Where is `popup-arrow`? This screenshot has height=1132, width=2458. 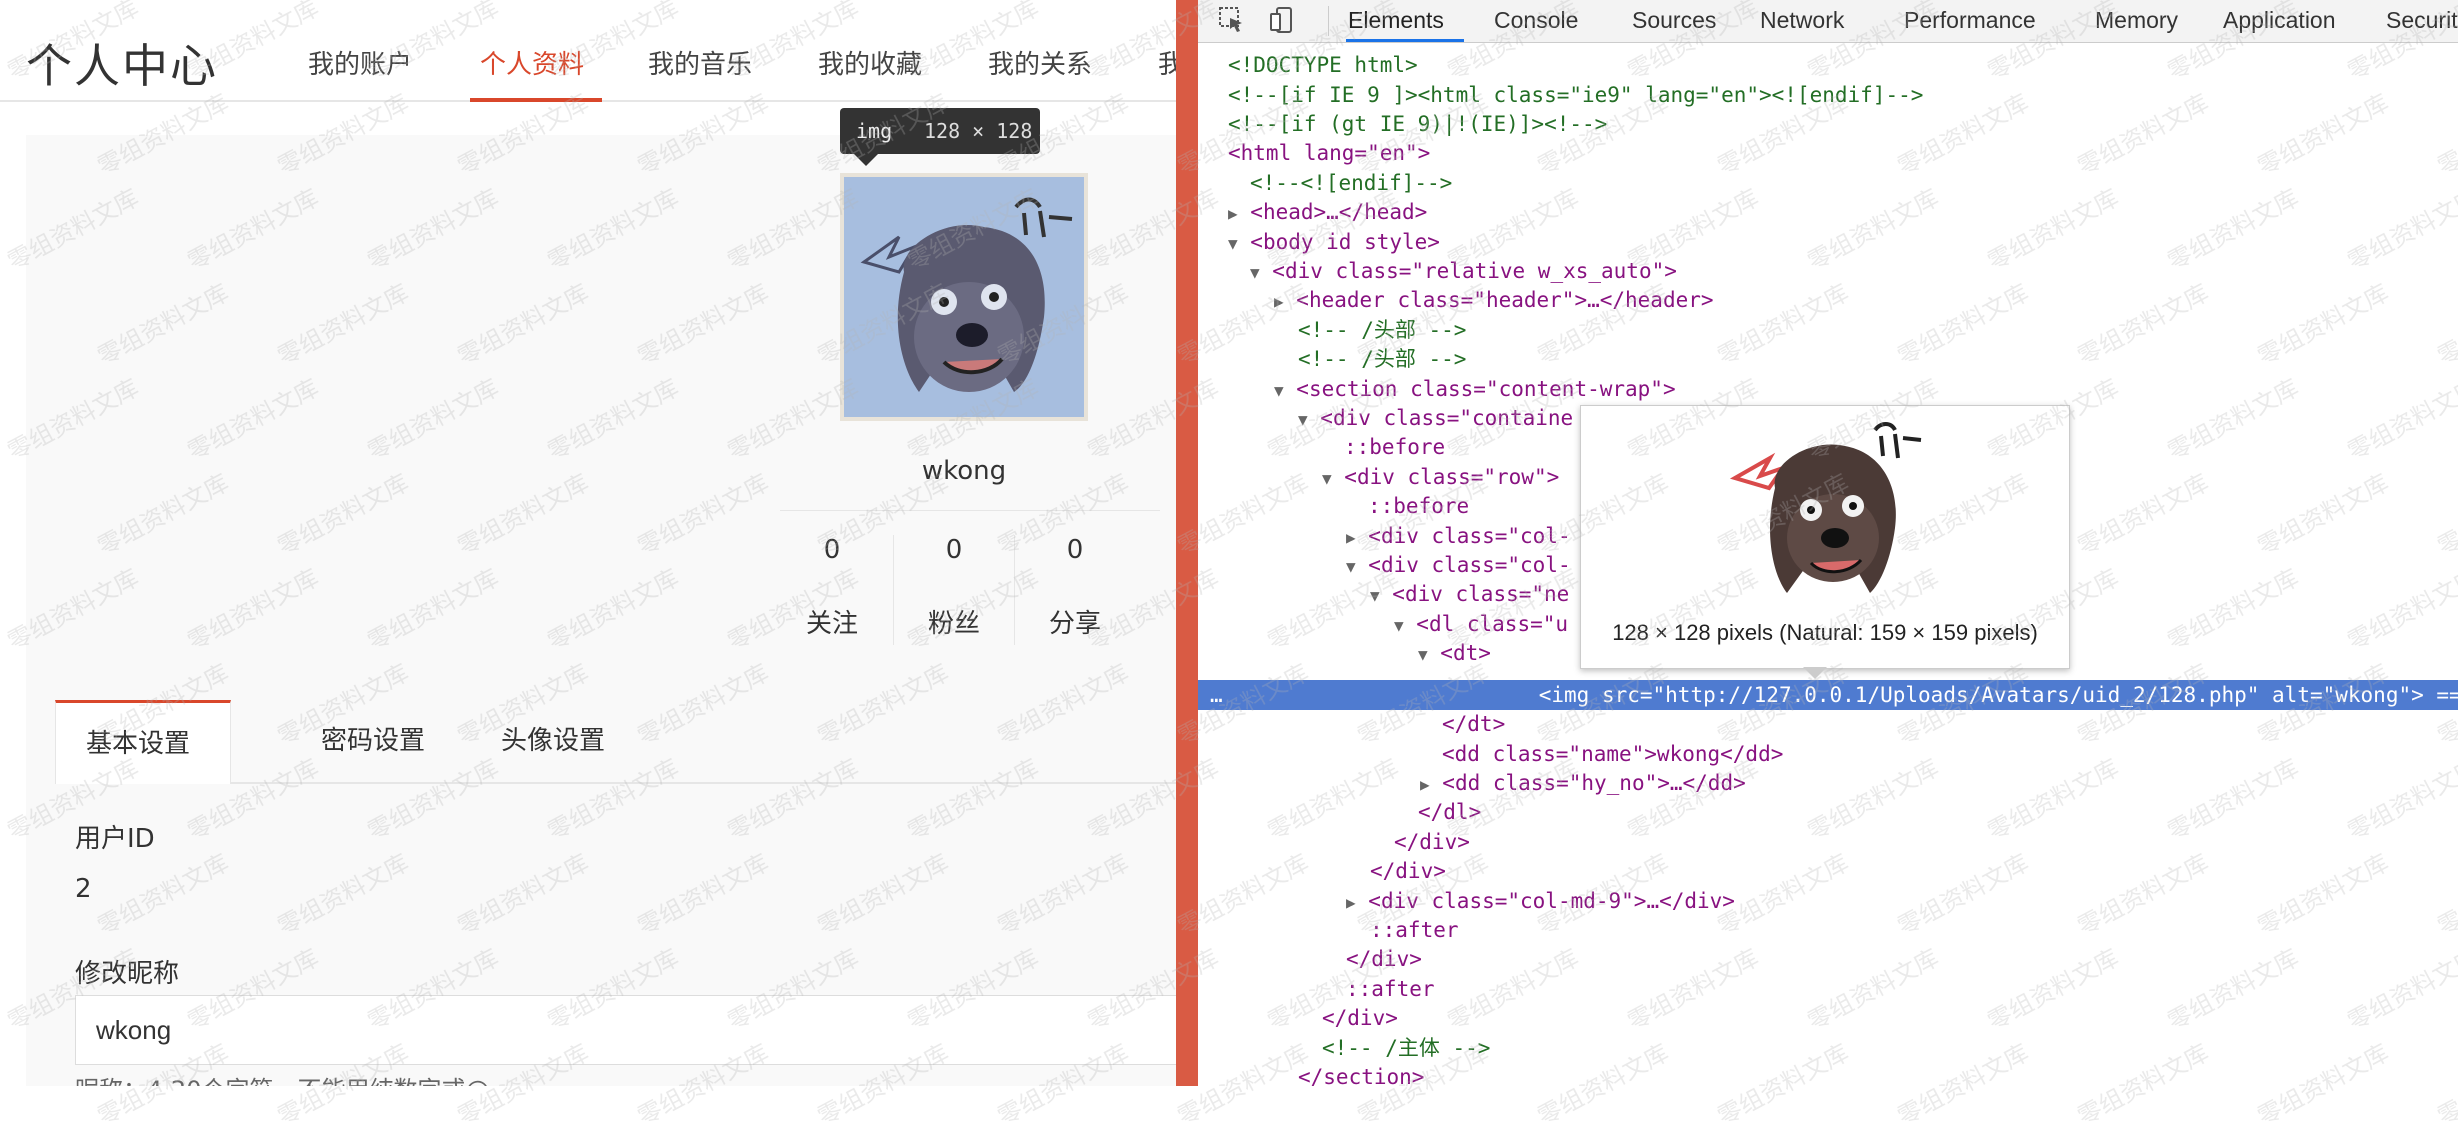 popup-arrow is located at coordinates (1815, 673).